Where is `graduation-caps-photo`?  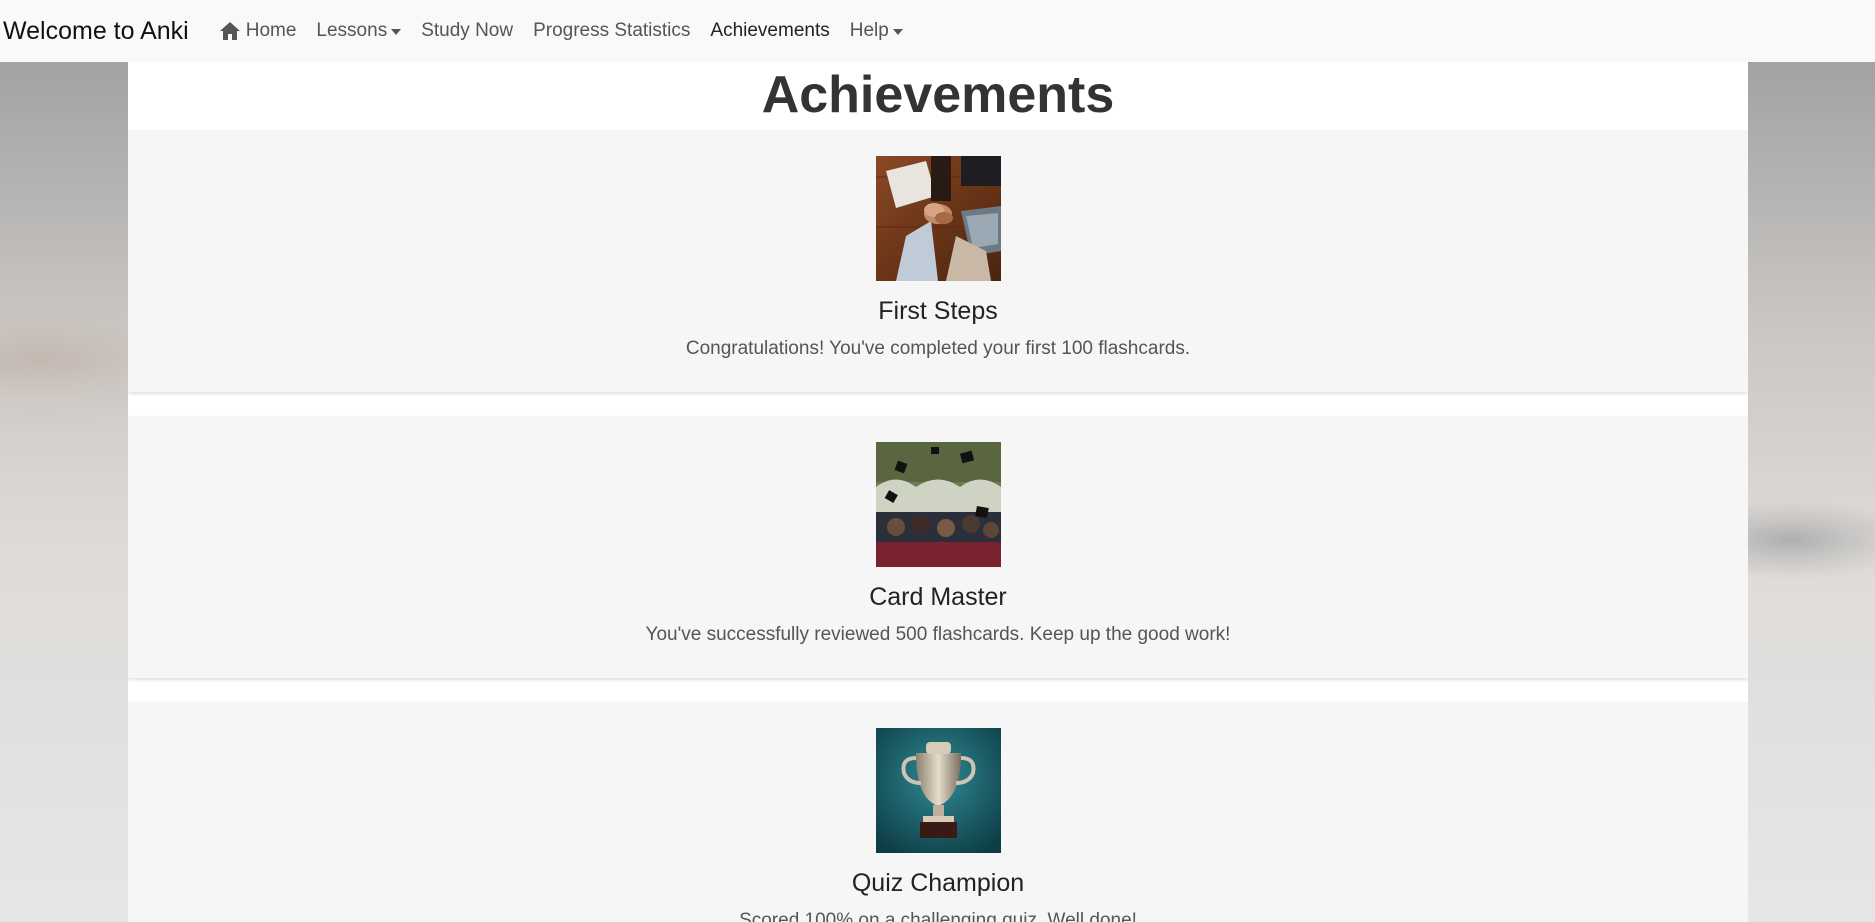 graduation-caps-photo is located at coordinates (938, 504).